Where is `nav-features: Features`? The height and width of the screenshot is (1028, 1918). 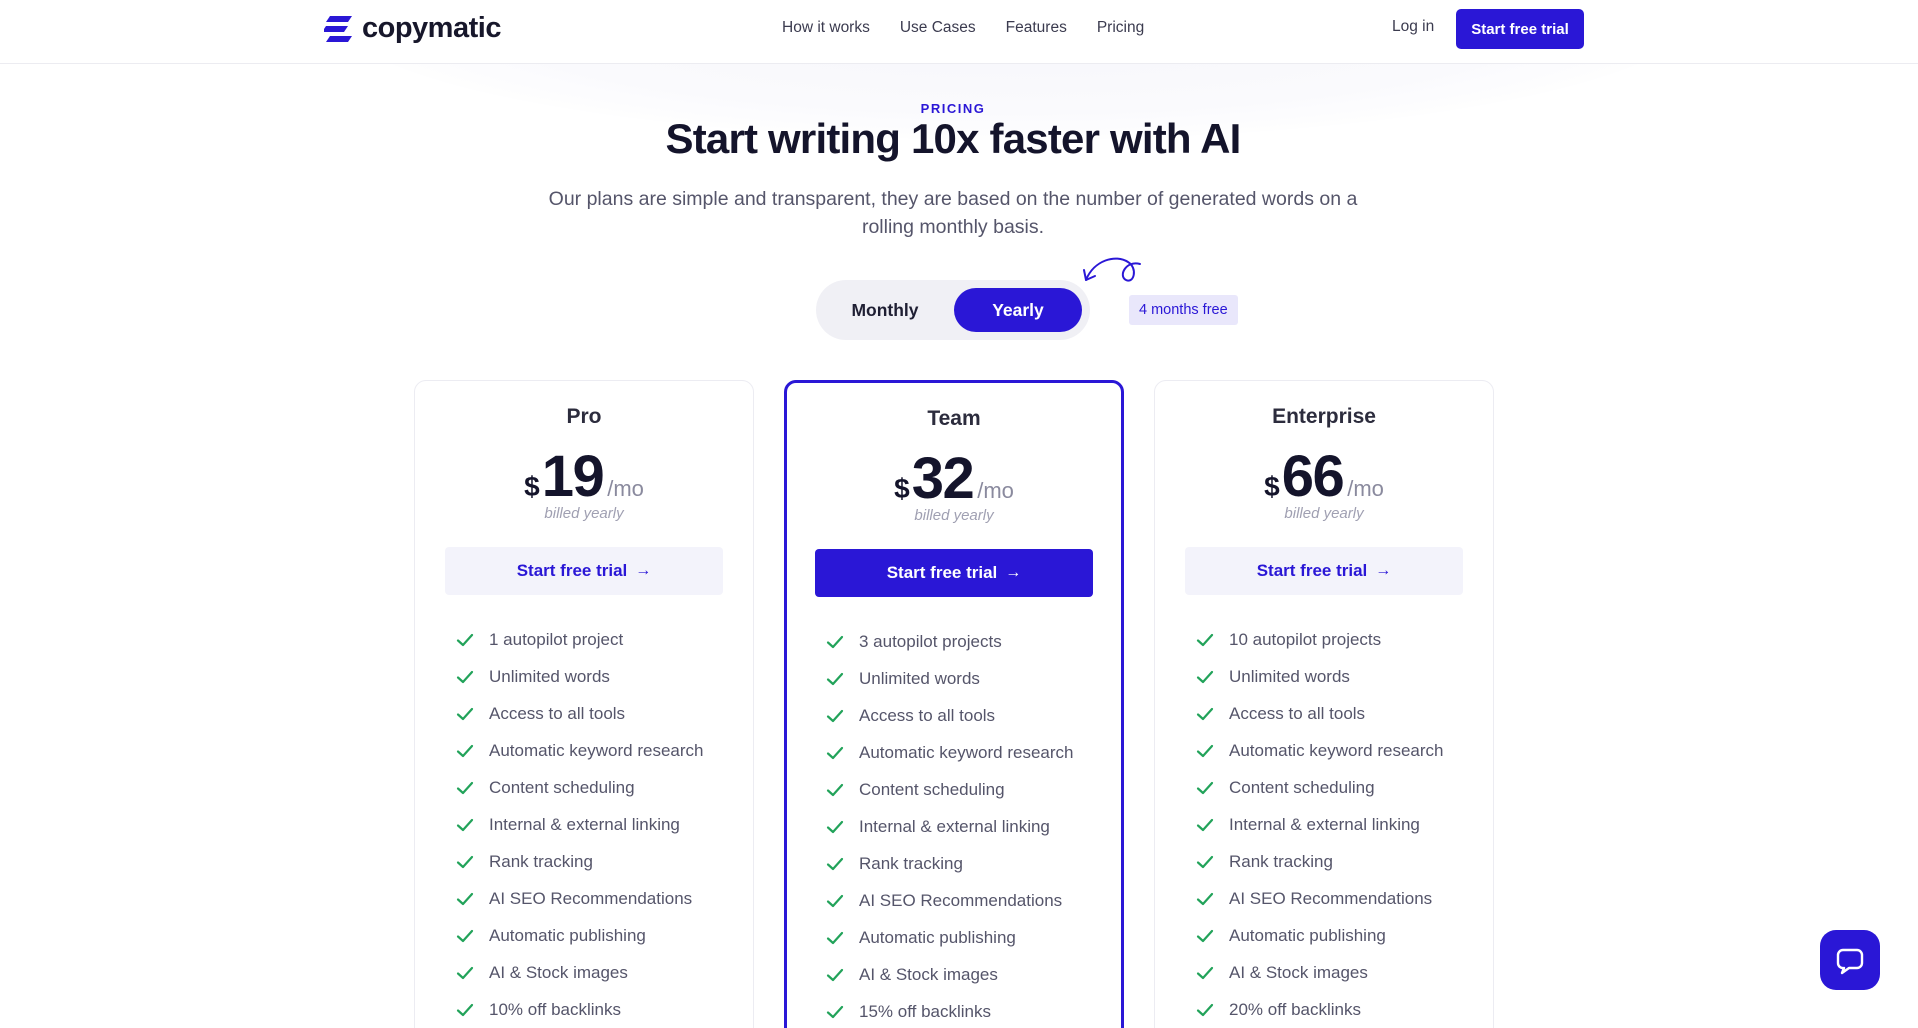
nav-features: Features is located at coordinates (1036, 28).